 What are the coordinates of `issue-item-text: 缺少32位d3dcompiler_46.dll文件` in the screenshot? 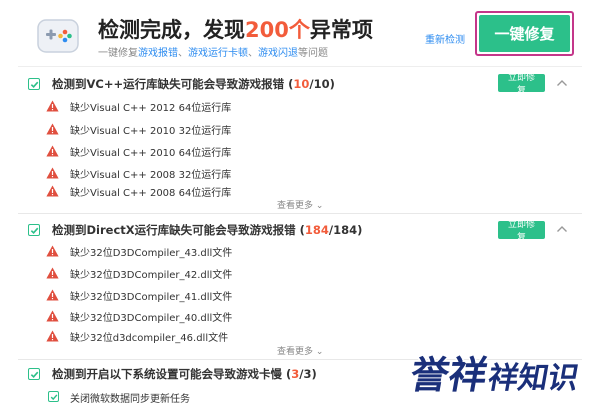 It's located at (149, 338).